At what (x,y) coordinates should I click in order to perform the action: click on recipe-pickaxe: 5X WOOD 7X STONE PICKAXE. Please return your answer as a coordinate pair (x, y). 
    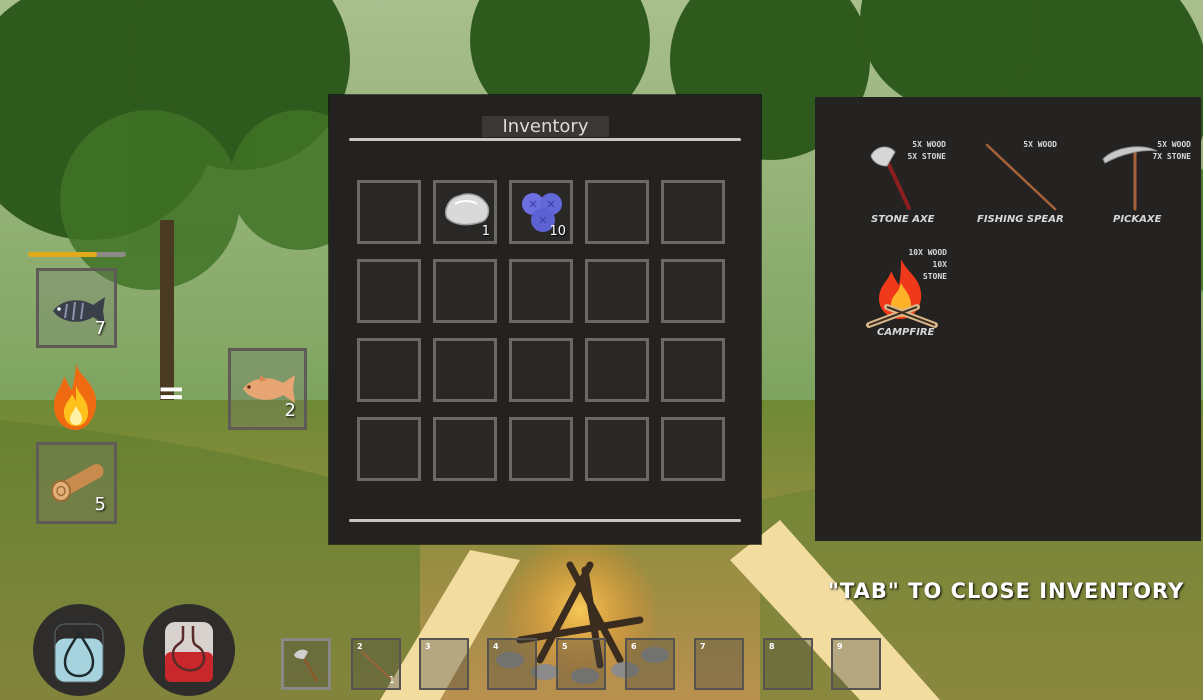
    Looking at the image, I should click on (1149, 184).